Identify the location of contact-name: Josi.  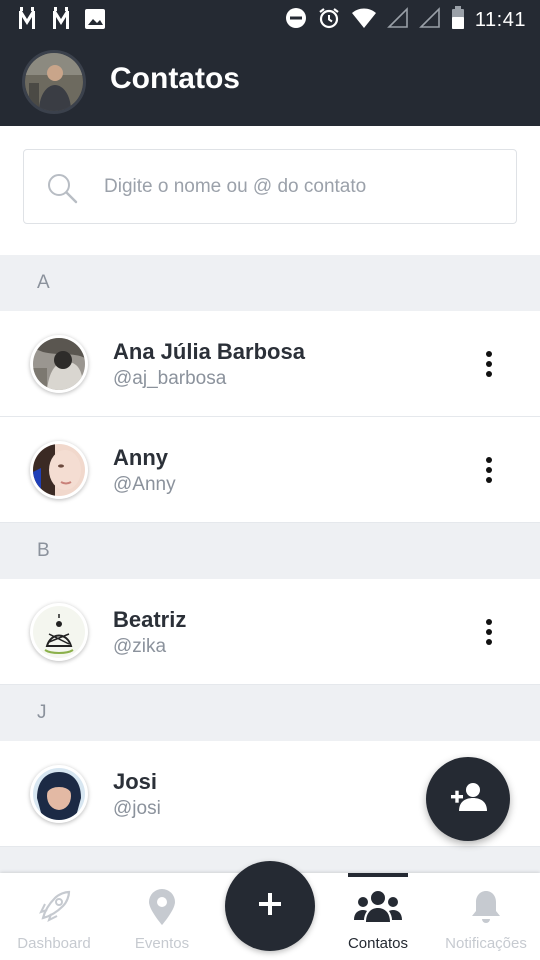
(135, 781).